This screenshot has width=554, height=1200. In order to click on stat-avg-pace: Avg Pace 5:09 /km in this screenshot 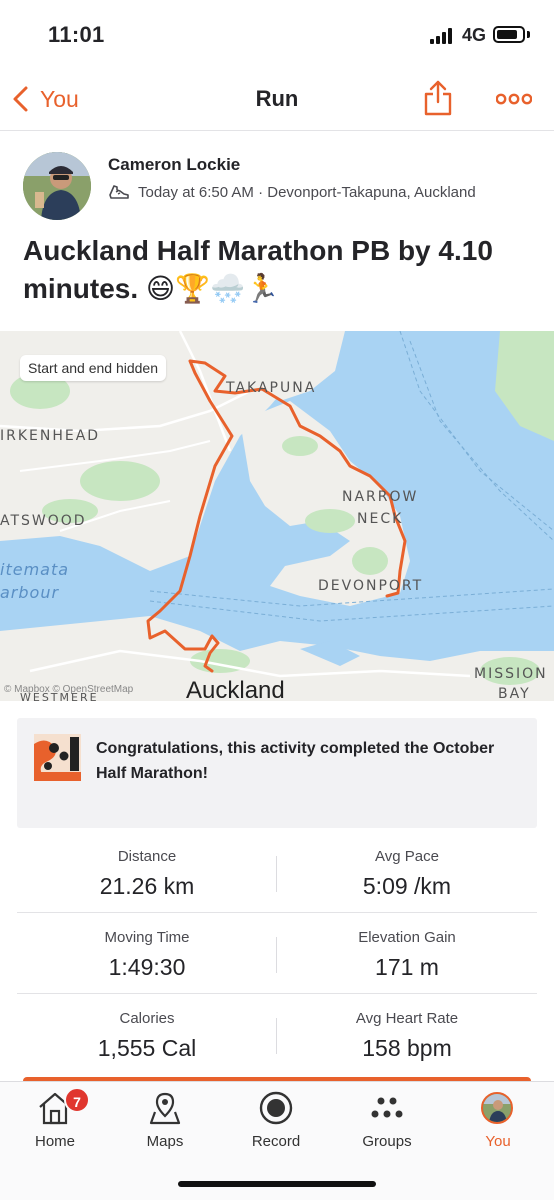, I will do `click(407, 866)`.